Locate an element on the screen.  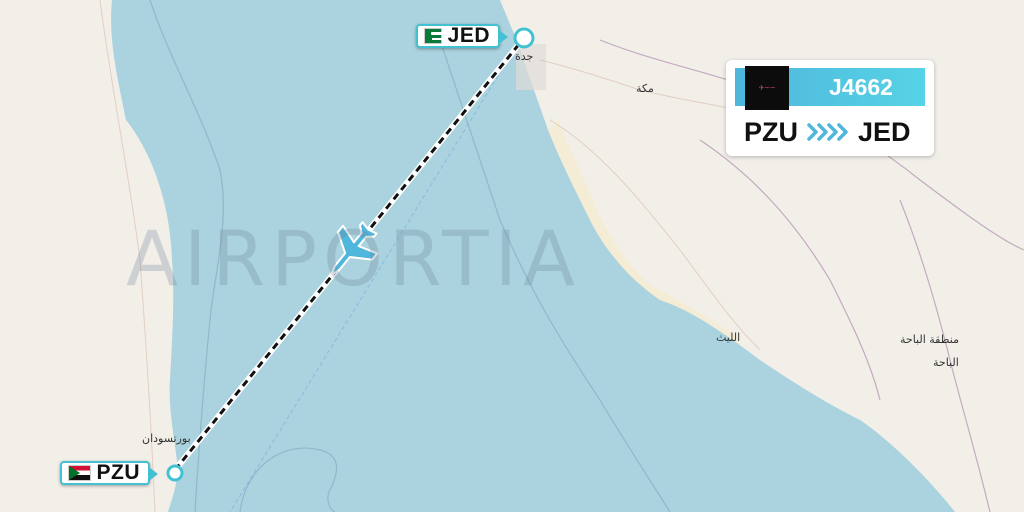
flight-info-card: ✈~~ J4662 PZU JED is located at coordinates (830, 108).